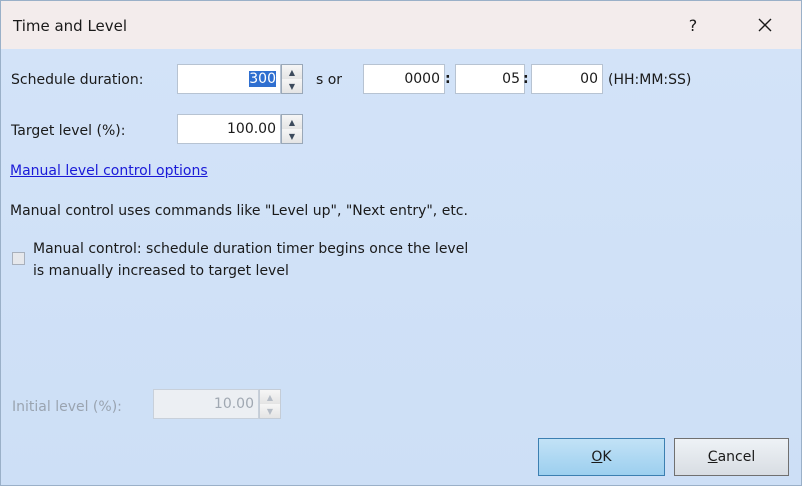 The height and width of the screenshot is (486, 802). Describe the element at coordinates (650, 80) in the screenshot. I see `time-format-hint: (HH:MM:SS)` at that location.